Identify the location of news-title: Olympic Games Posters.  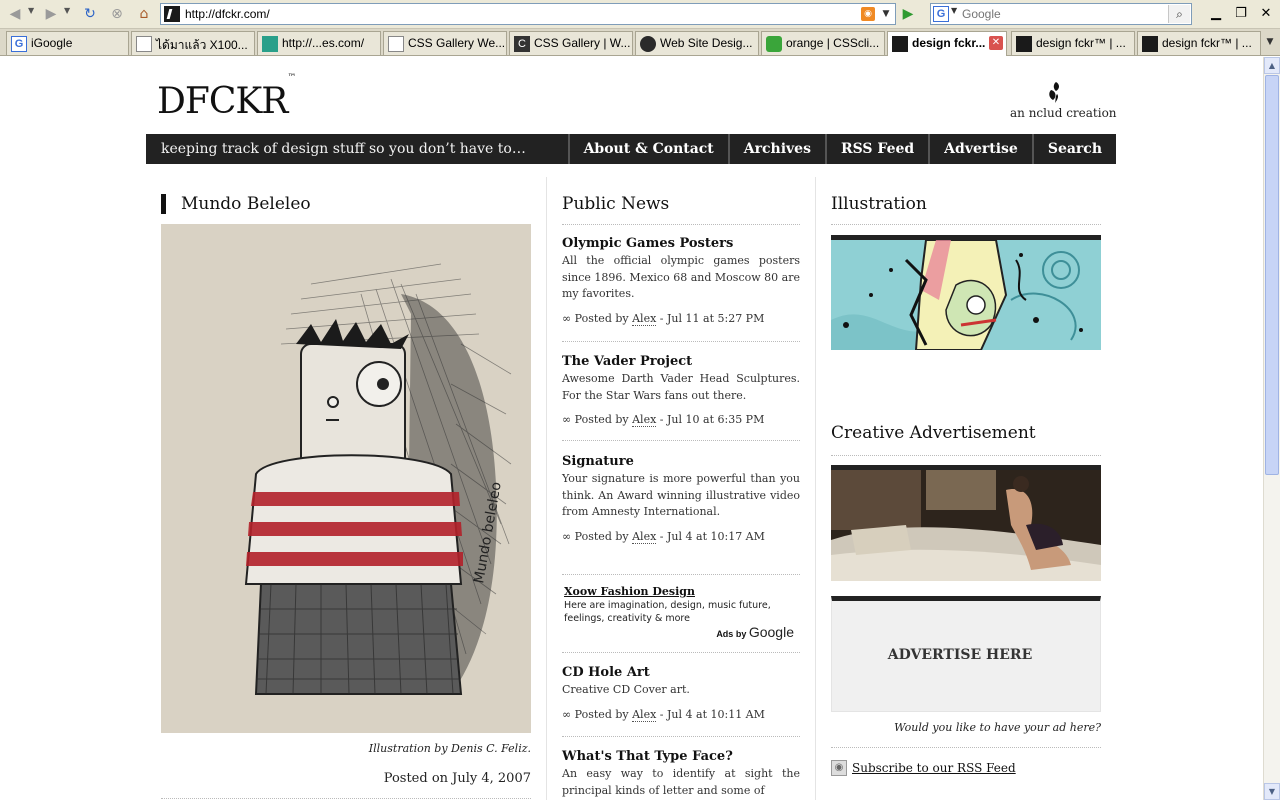
(681, 243).